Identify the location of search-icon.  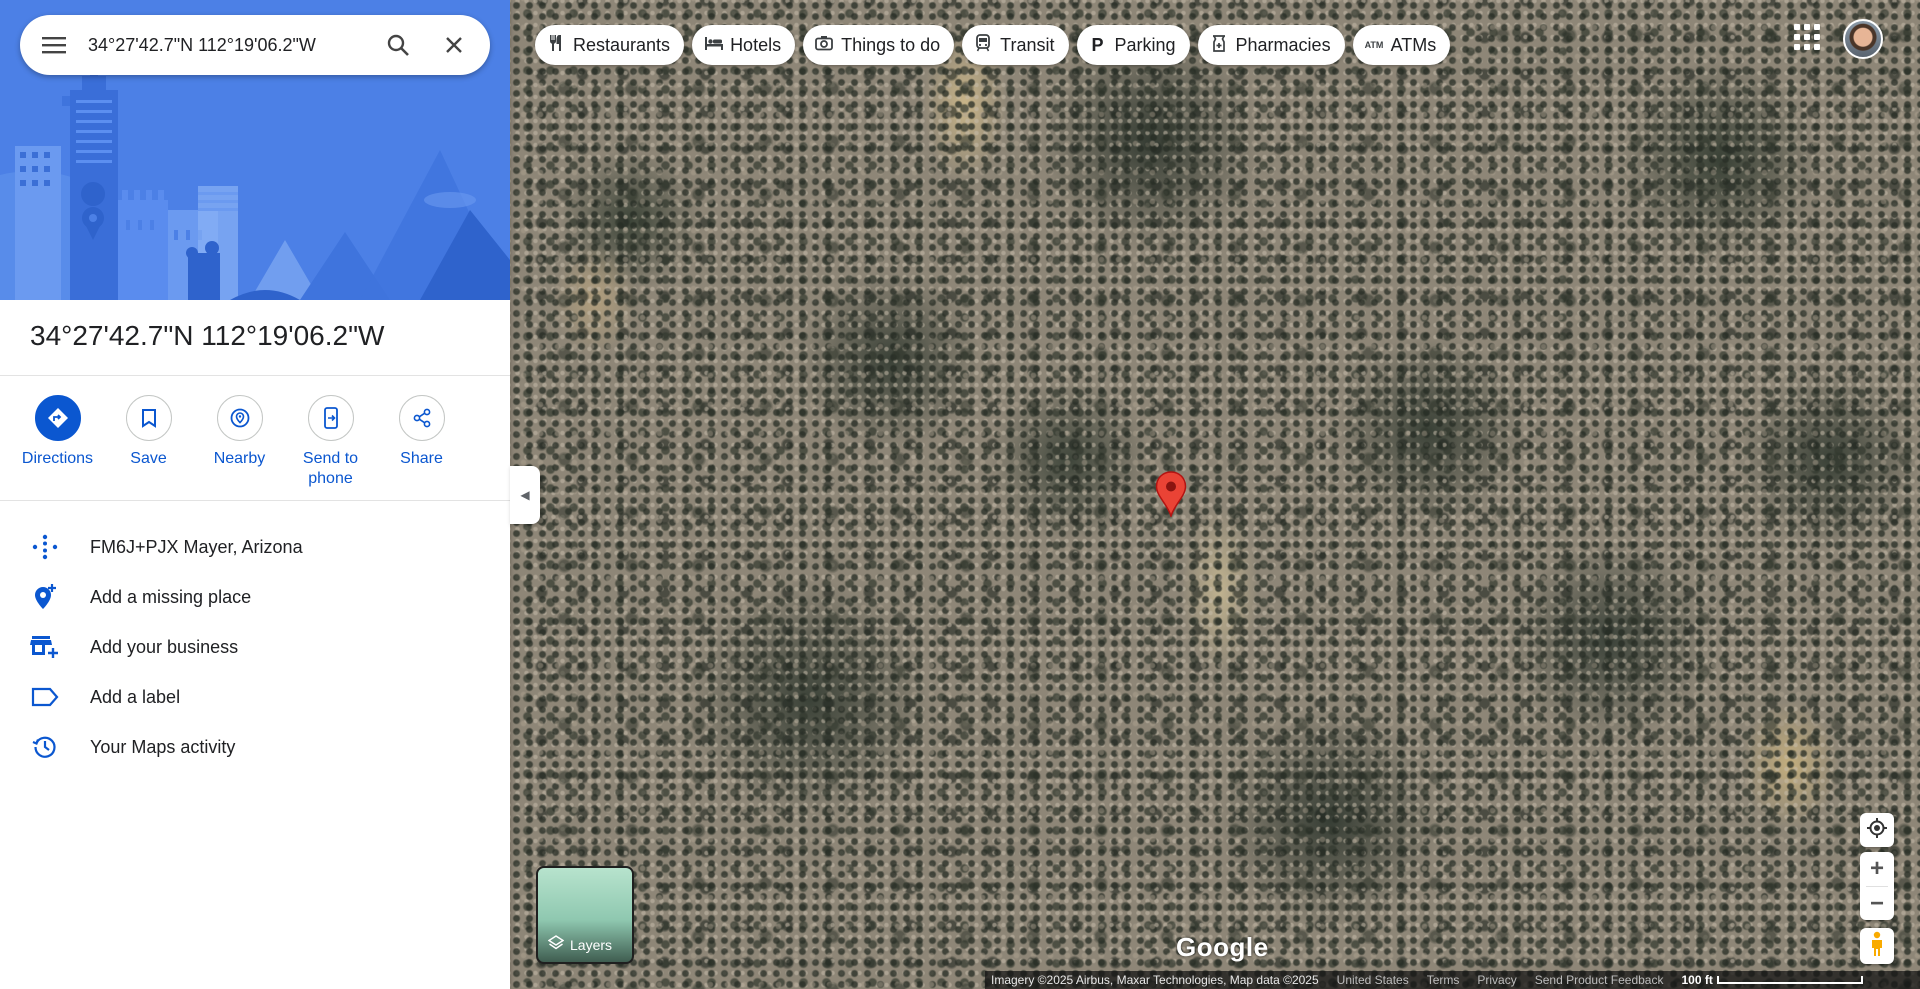
(398, 45).